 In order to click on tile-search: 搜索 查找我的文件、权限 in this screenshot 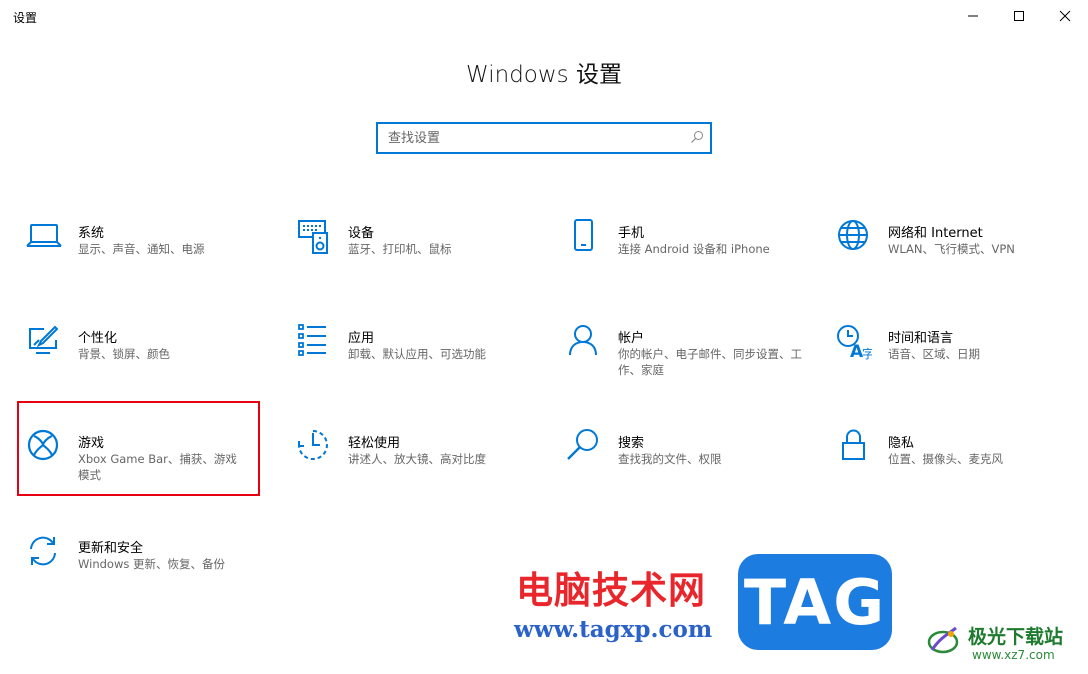, I will do `click(688, 474)`.